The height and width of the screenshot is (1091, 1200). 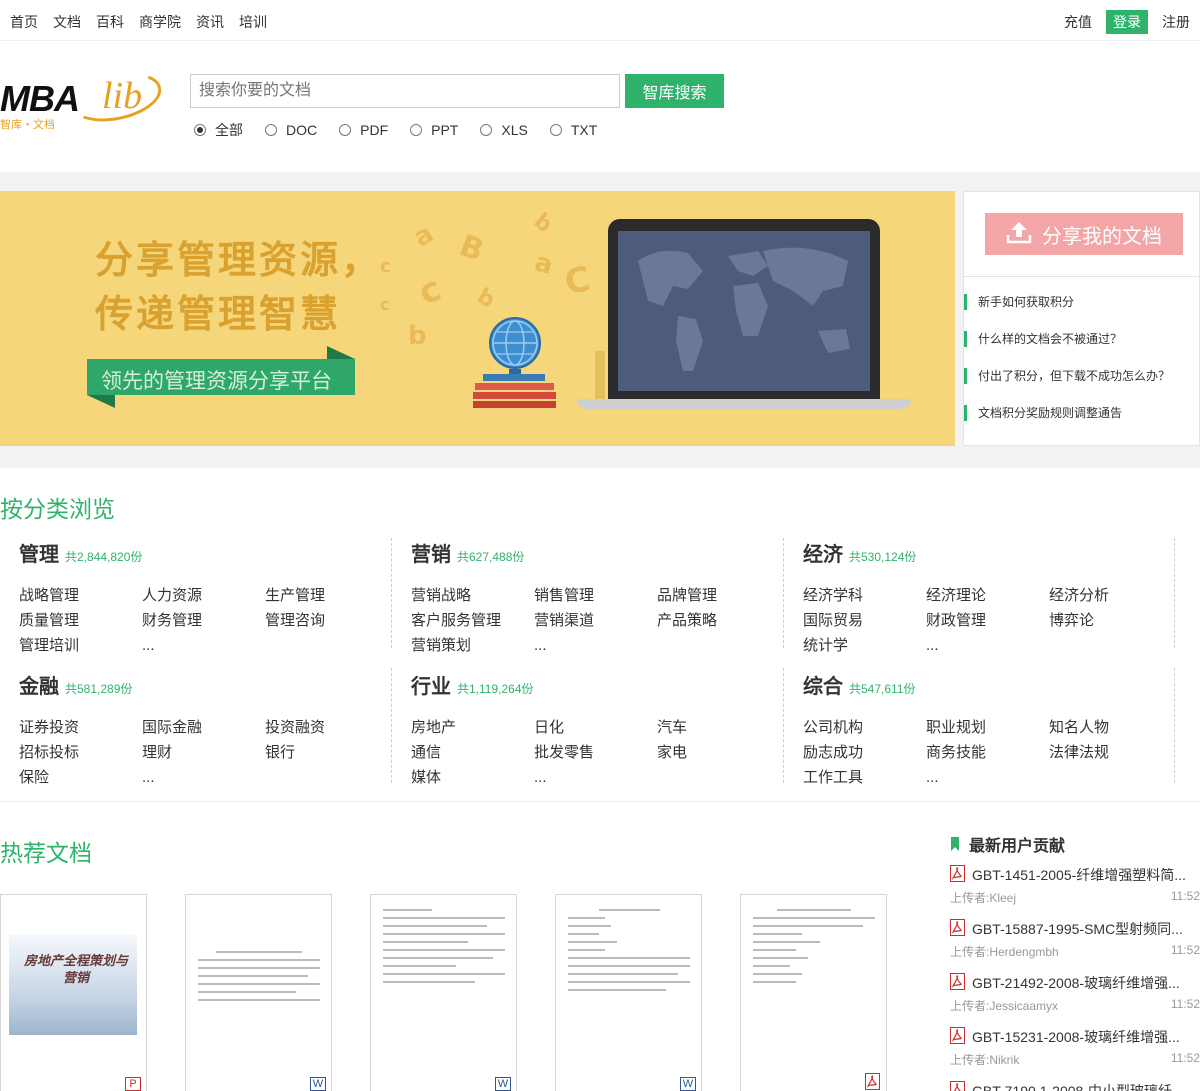 I want to click on filetype-option-ppt: PPT, so click(x=434, y=130).